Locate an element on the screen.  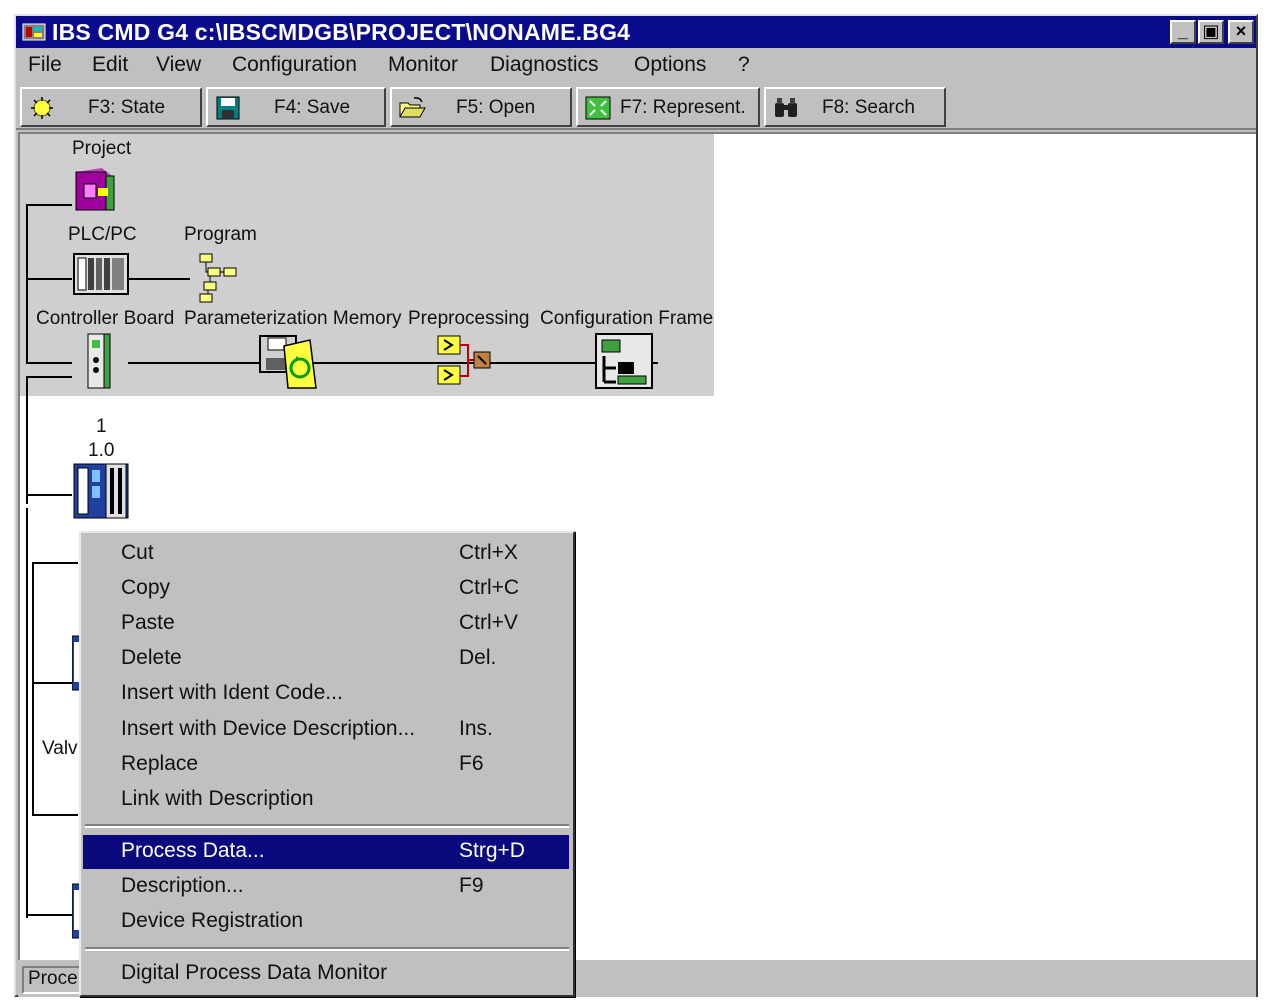
valve-label: Valv is located at coordinates (60, 748).